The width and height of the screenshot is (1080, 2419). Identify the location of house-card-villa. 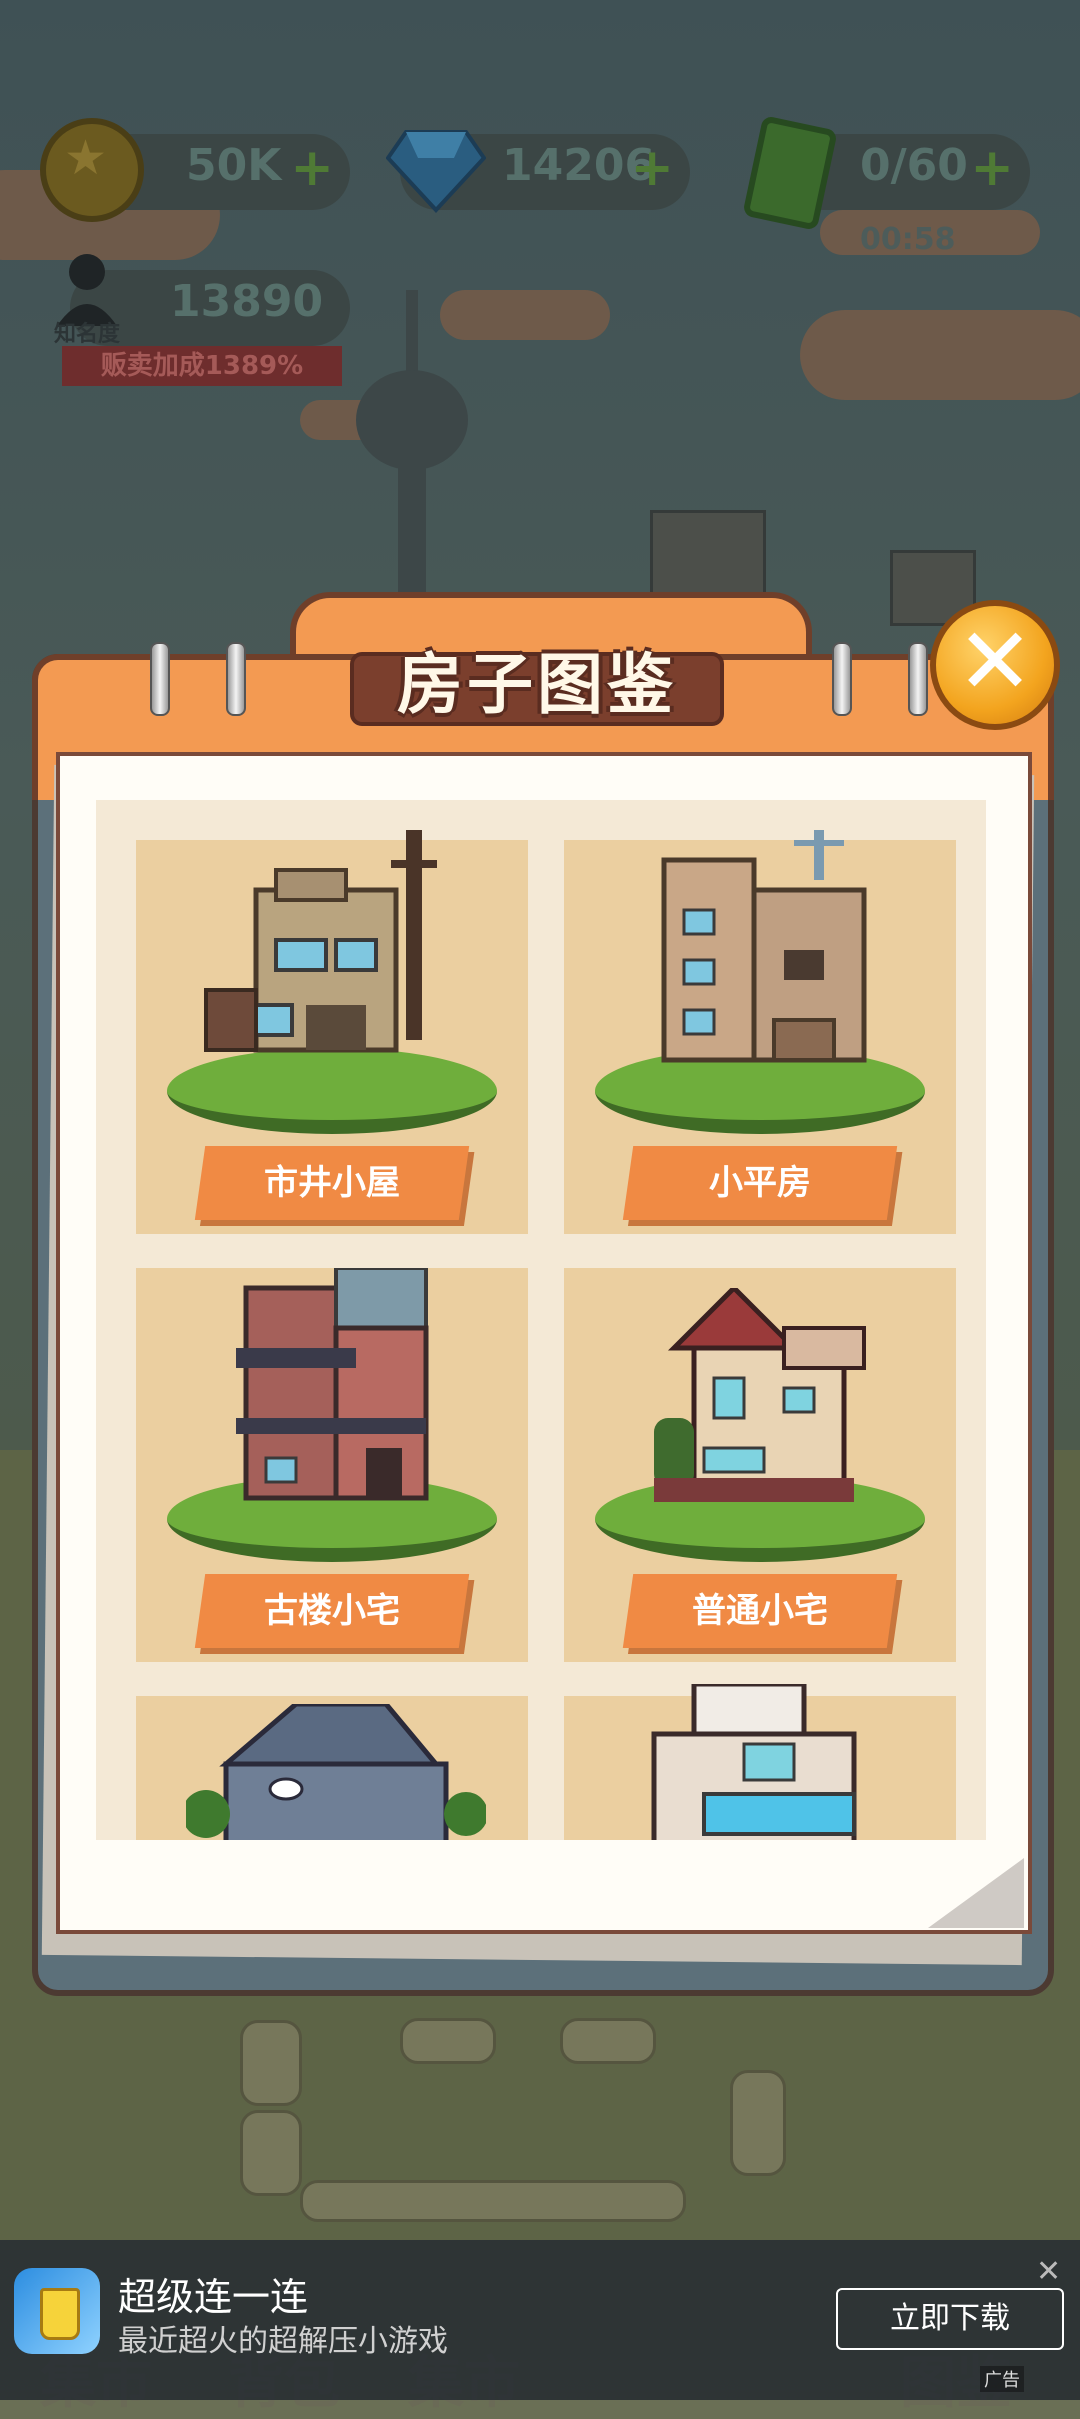
(760, 1762).